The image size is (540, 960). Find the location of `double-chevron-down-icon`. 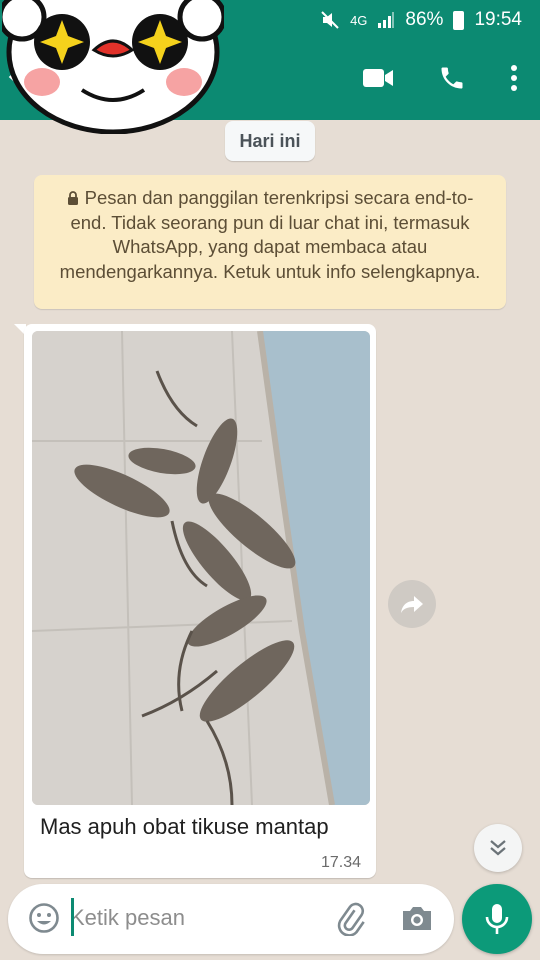

double-chevron-down-icon is located at coordinates (498, 848).